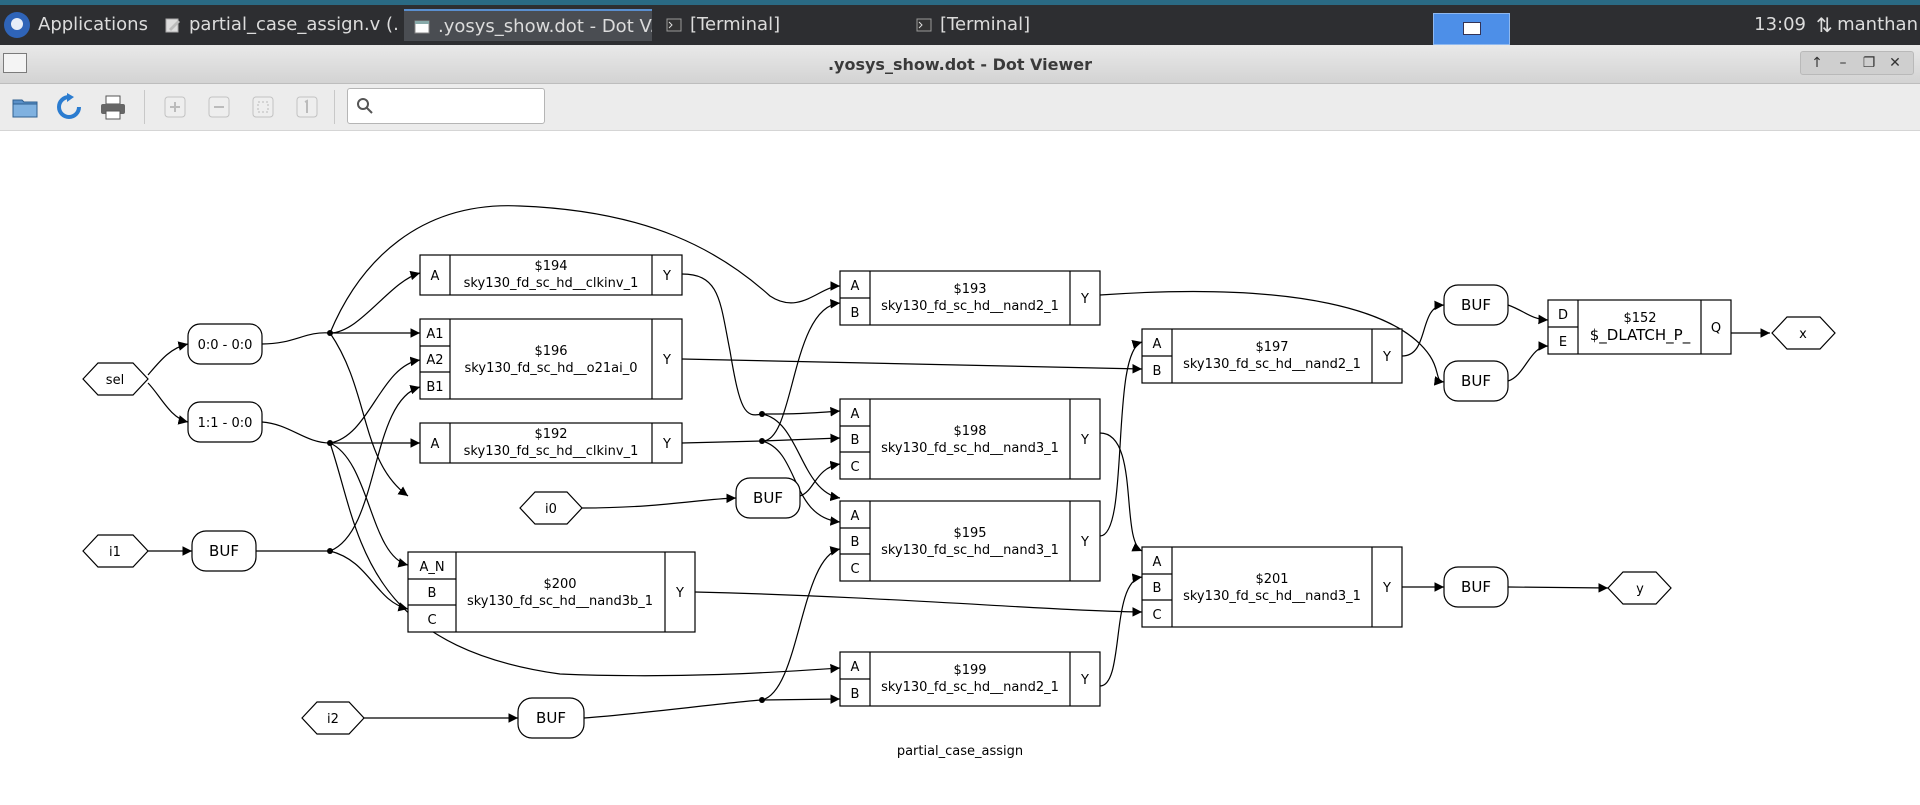 Image resolution: width=1920 pixels, height=805 pixels. Describe the element at coordinates (1869, 63) in the screenshot. I see `maximize-icon: ❐` at that location.